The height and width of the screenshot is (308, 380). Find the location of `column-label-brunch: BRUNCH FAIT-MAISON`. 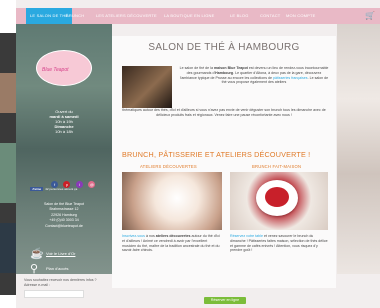

column-label-brunch: BRUNCH FAIT-MAISON is located at coordinates (277, 166).